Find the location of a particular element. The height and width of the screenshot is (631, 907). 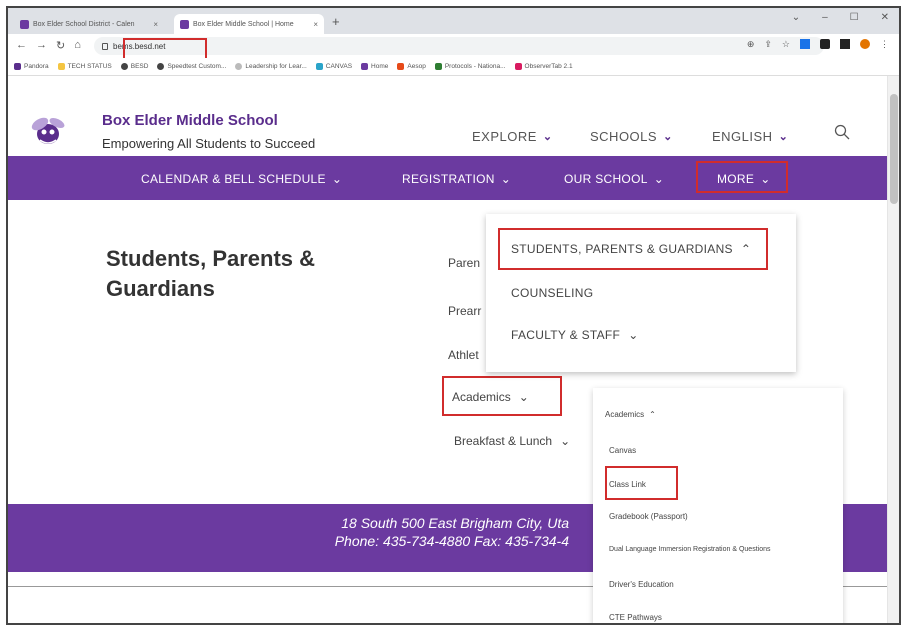

browser-tab-district: Box Elder School District - Calen × is located at coordinates (89, 24).